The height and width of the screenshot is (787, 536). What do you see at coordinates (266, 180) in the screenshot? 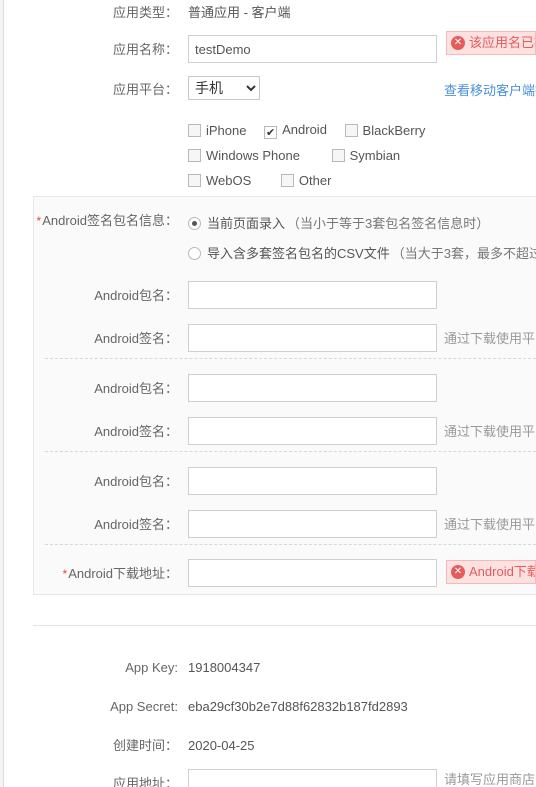
I see `platform-checkbox-row-3: WebOS Other` at bounding box center [266, 180].